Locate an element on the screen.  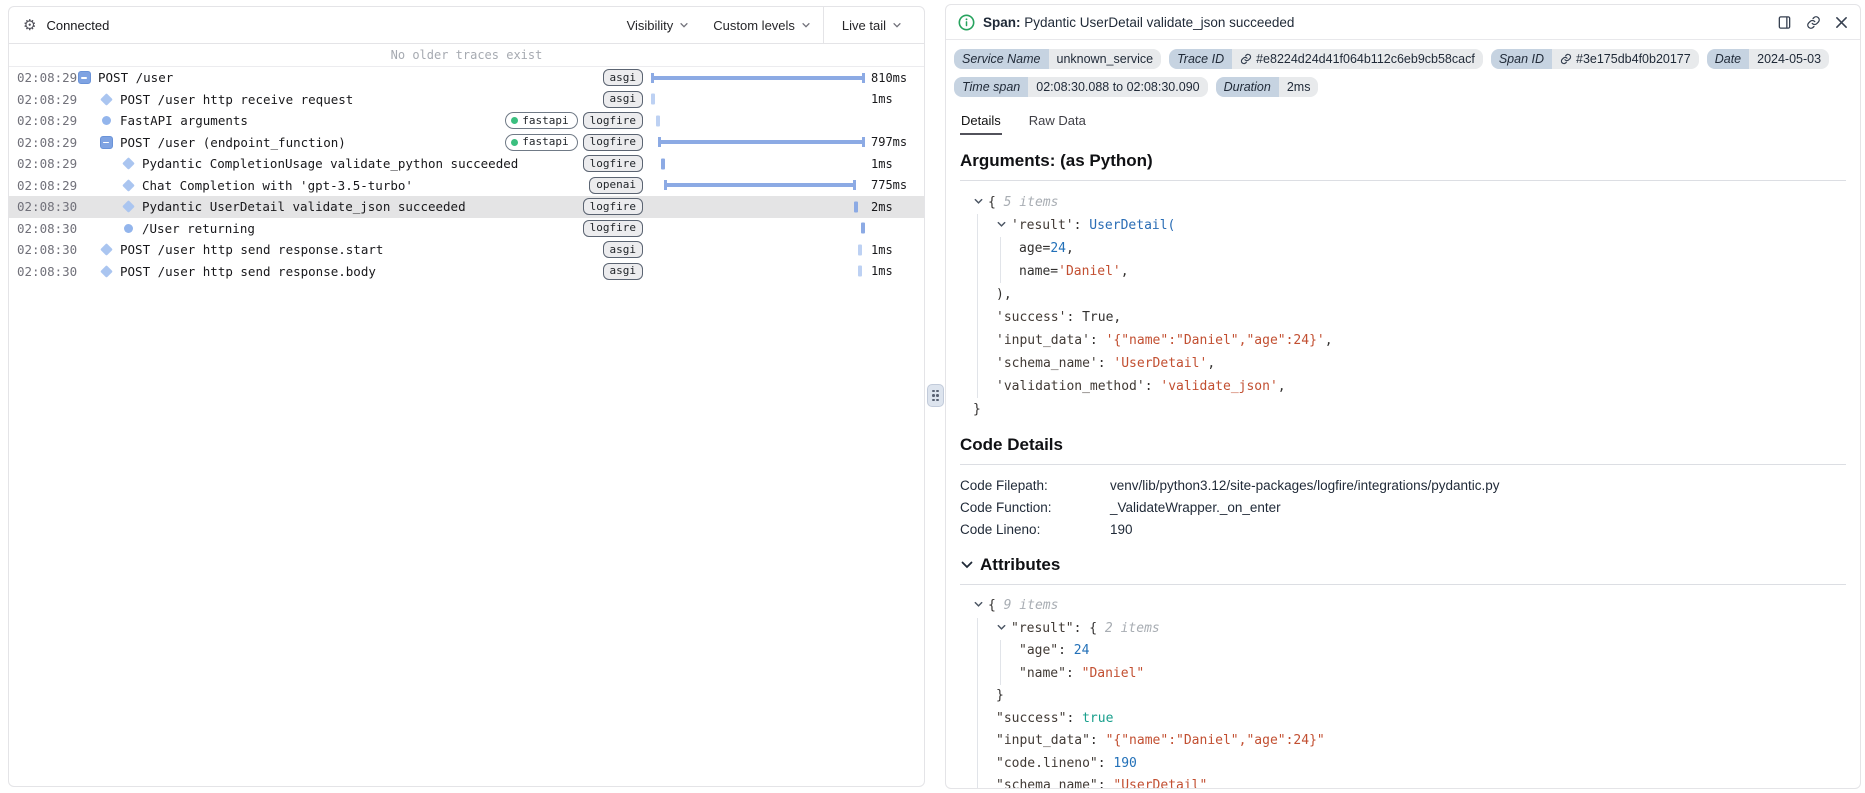
green-dot-icon is located at coordinates (515, 121).